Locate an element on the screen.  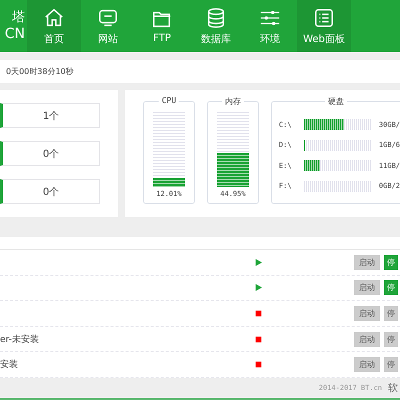
footer-link: 软 is located at coordinates (393, 387).